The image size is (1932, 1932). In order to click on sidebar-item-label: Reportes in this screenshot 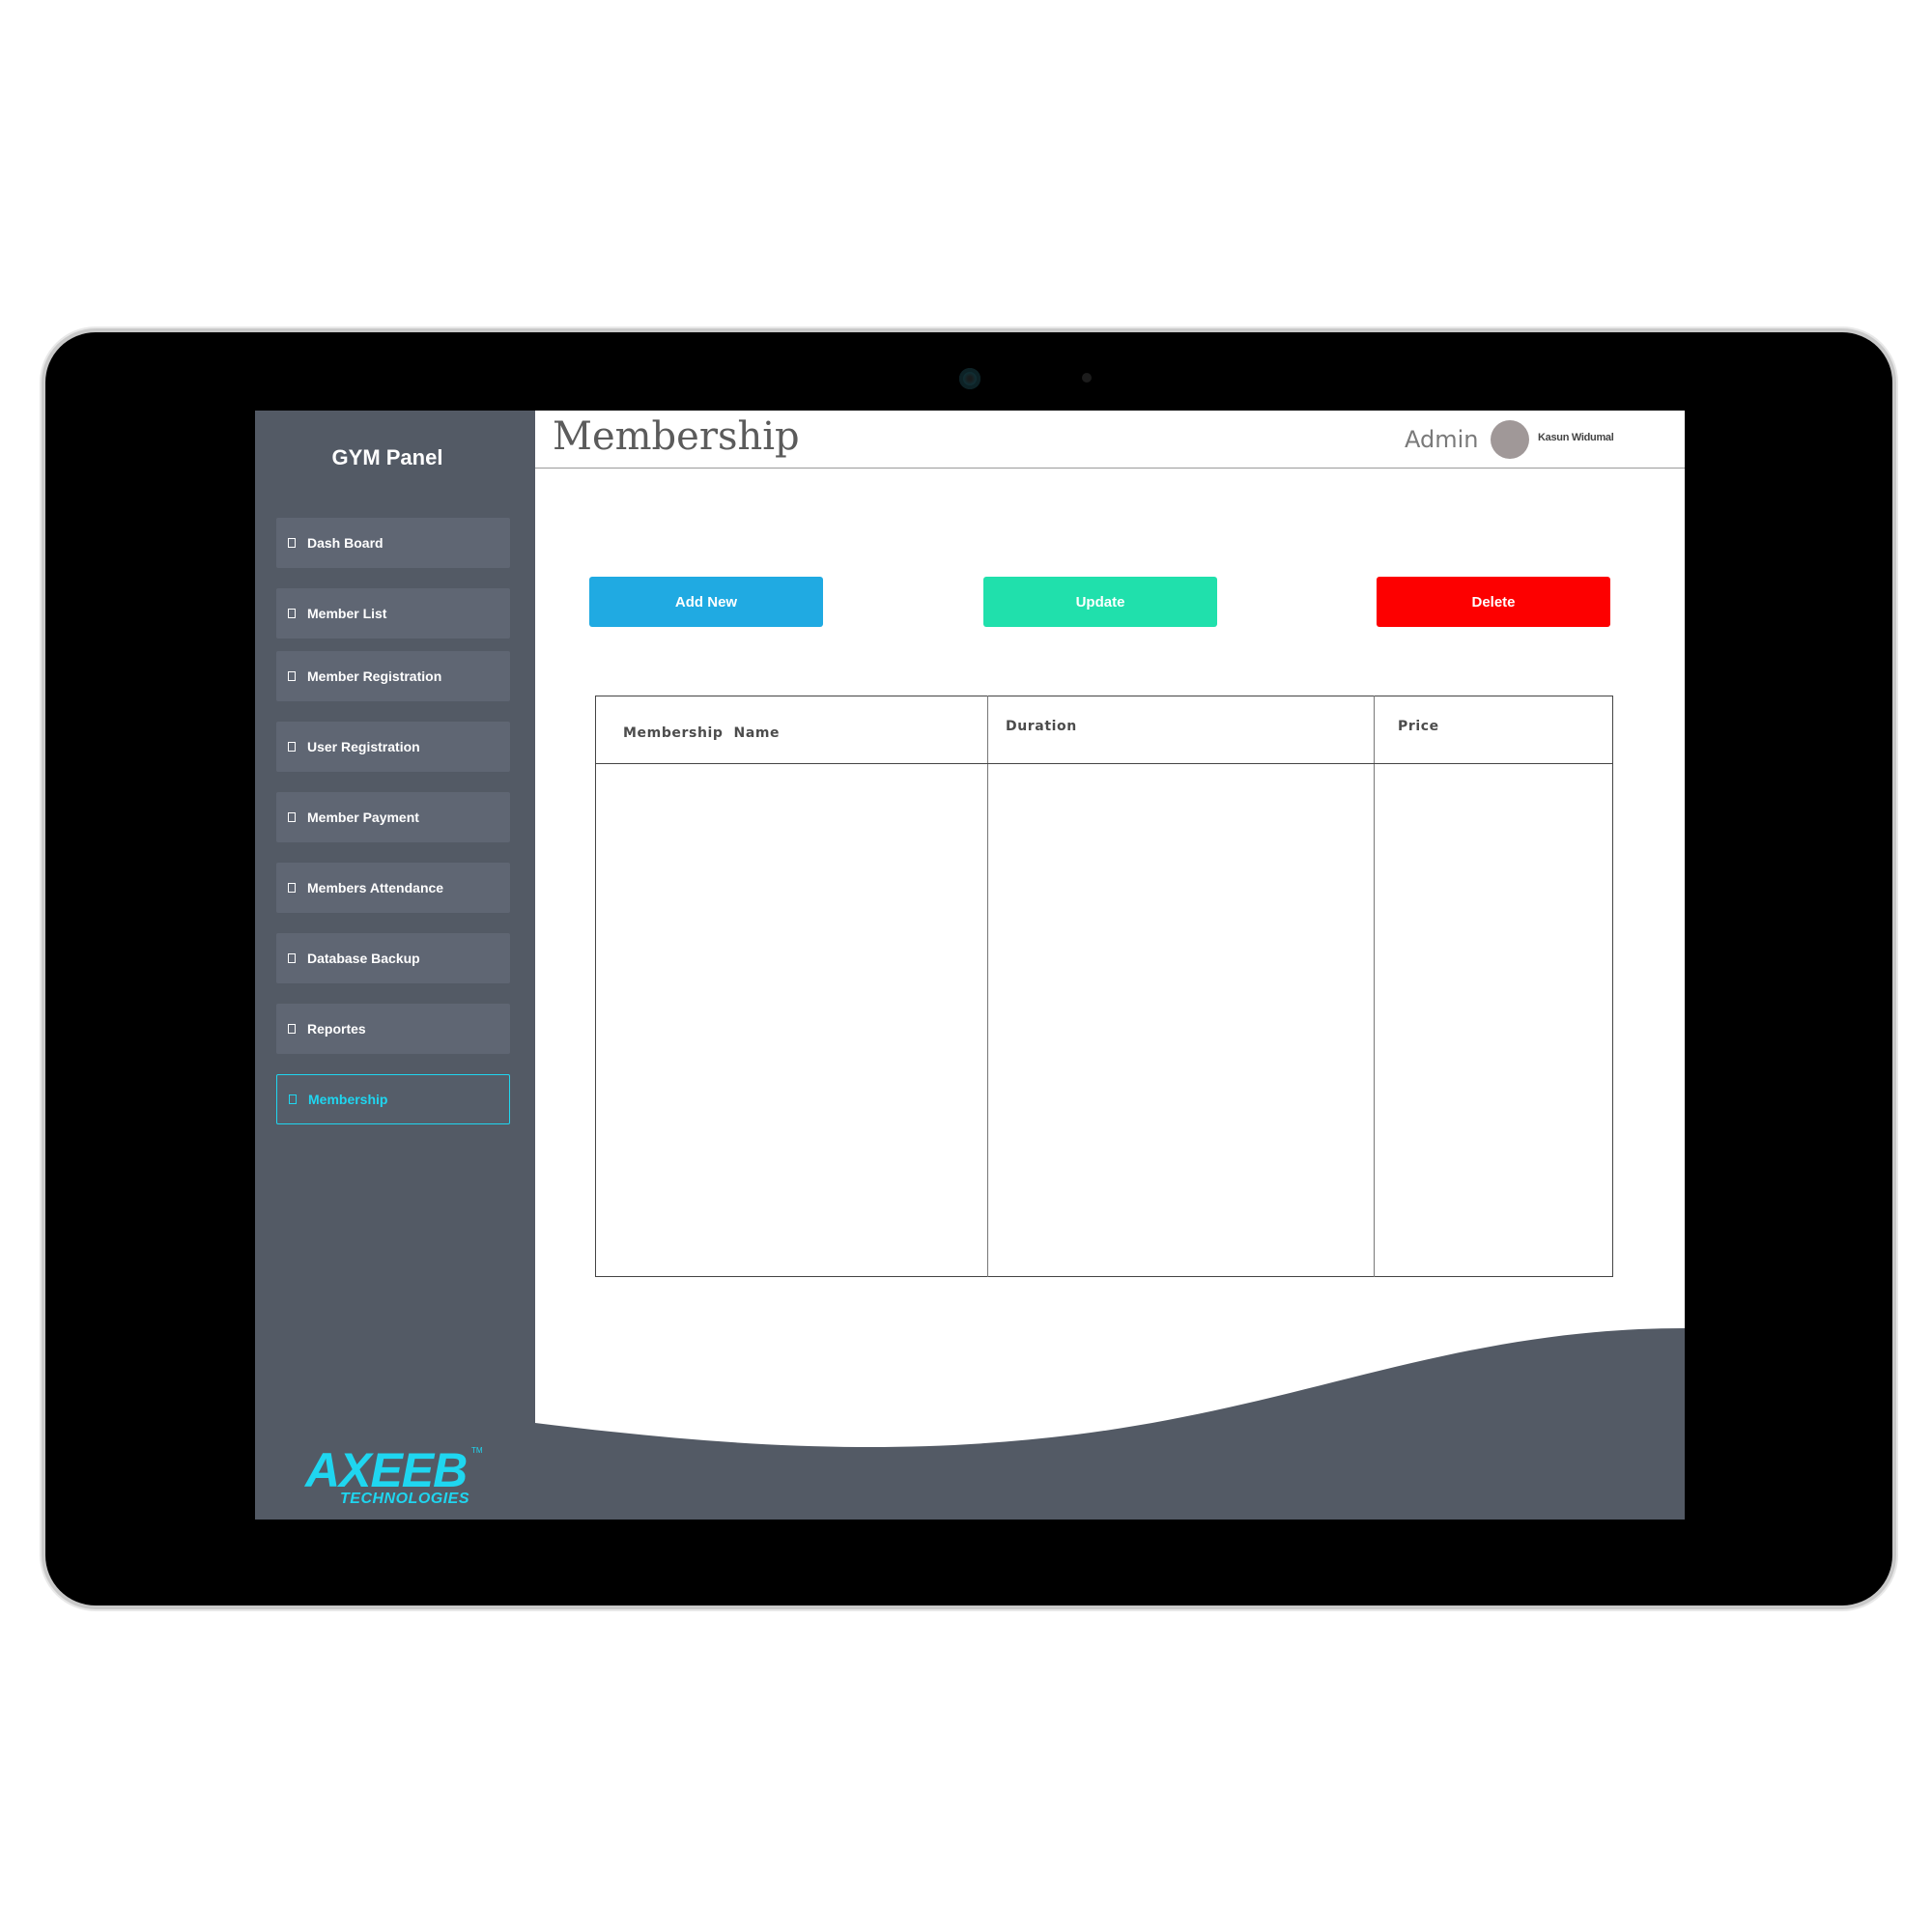, I will do `click(336, 1029)`.